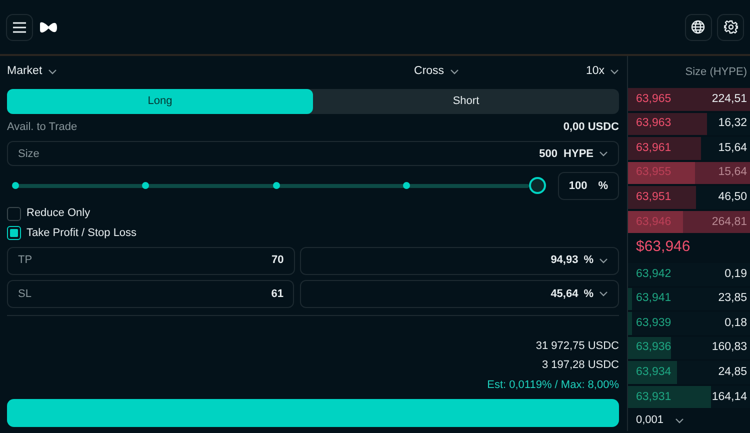 Image resolution: width=750 pixels, height=433 pixels. What do you see at coordinates (566, 154) in the screenshot?
I see `size-value: 500 HYPE` at bounding box center [566, 154].